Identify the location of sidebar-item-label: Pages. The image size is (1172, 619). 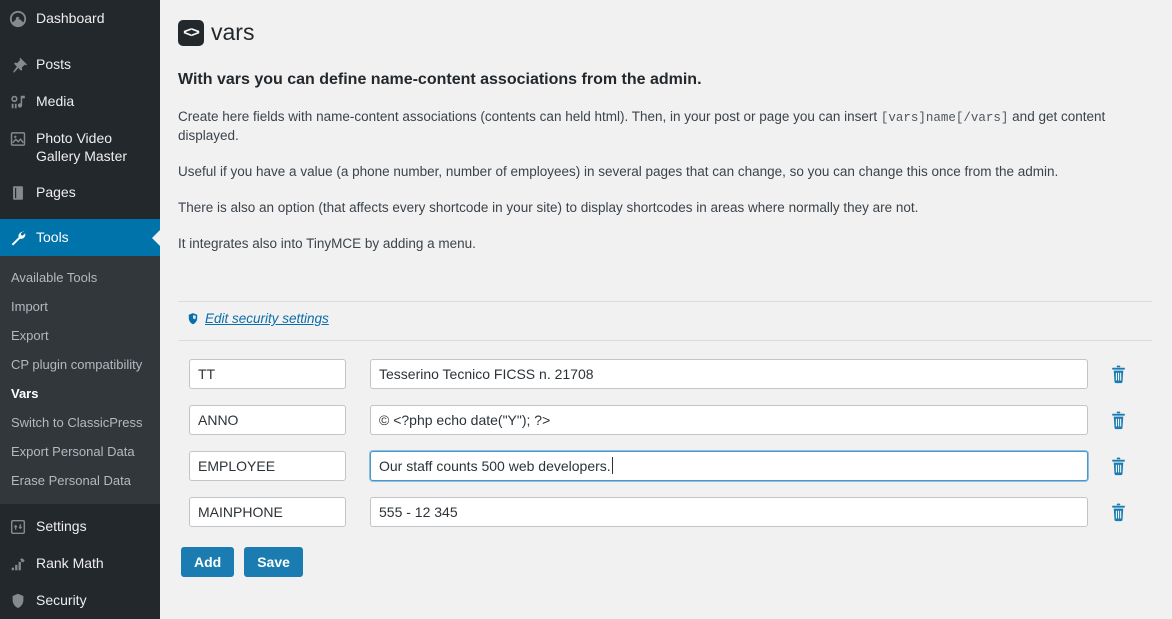
(56, 192).